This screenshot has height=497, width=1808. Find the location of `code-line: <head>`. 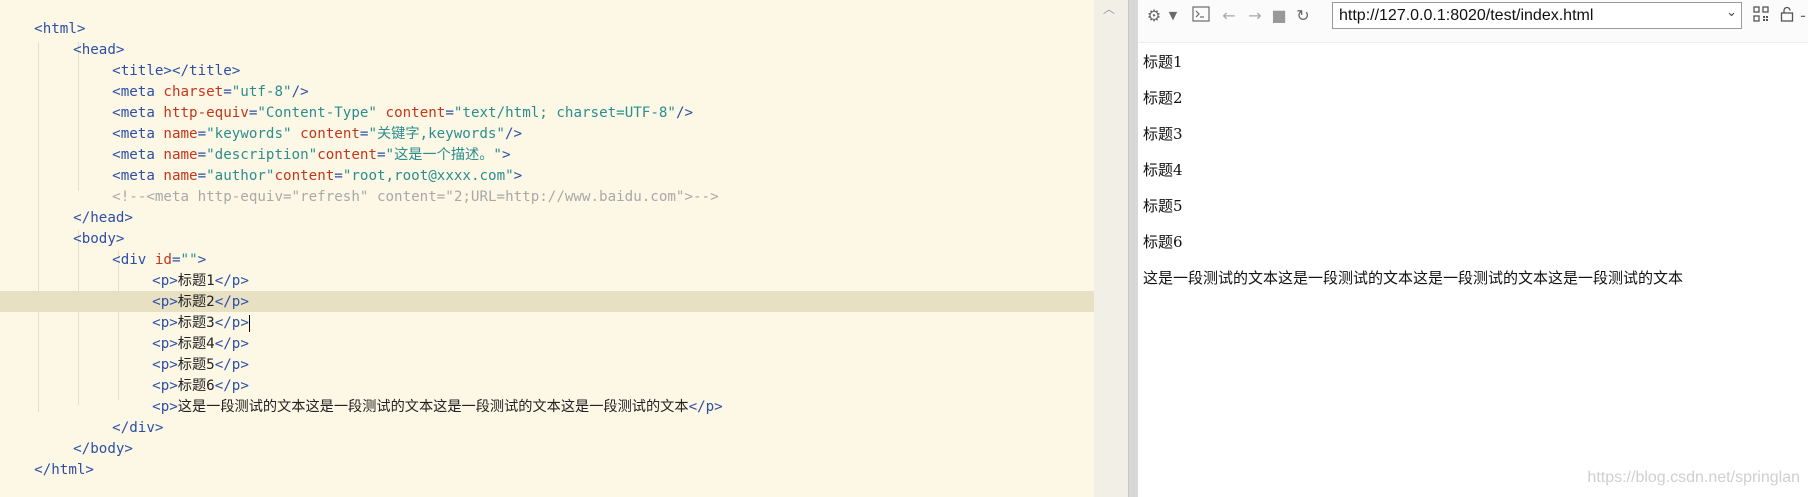

code-line: <head> is located at coordinates (81, 38).